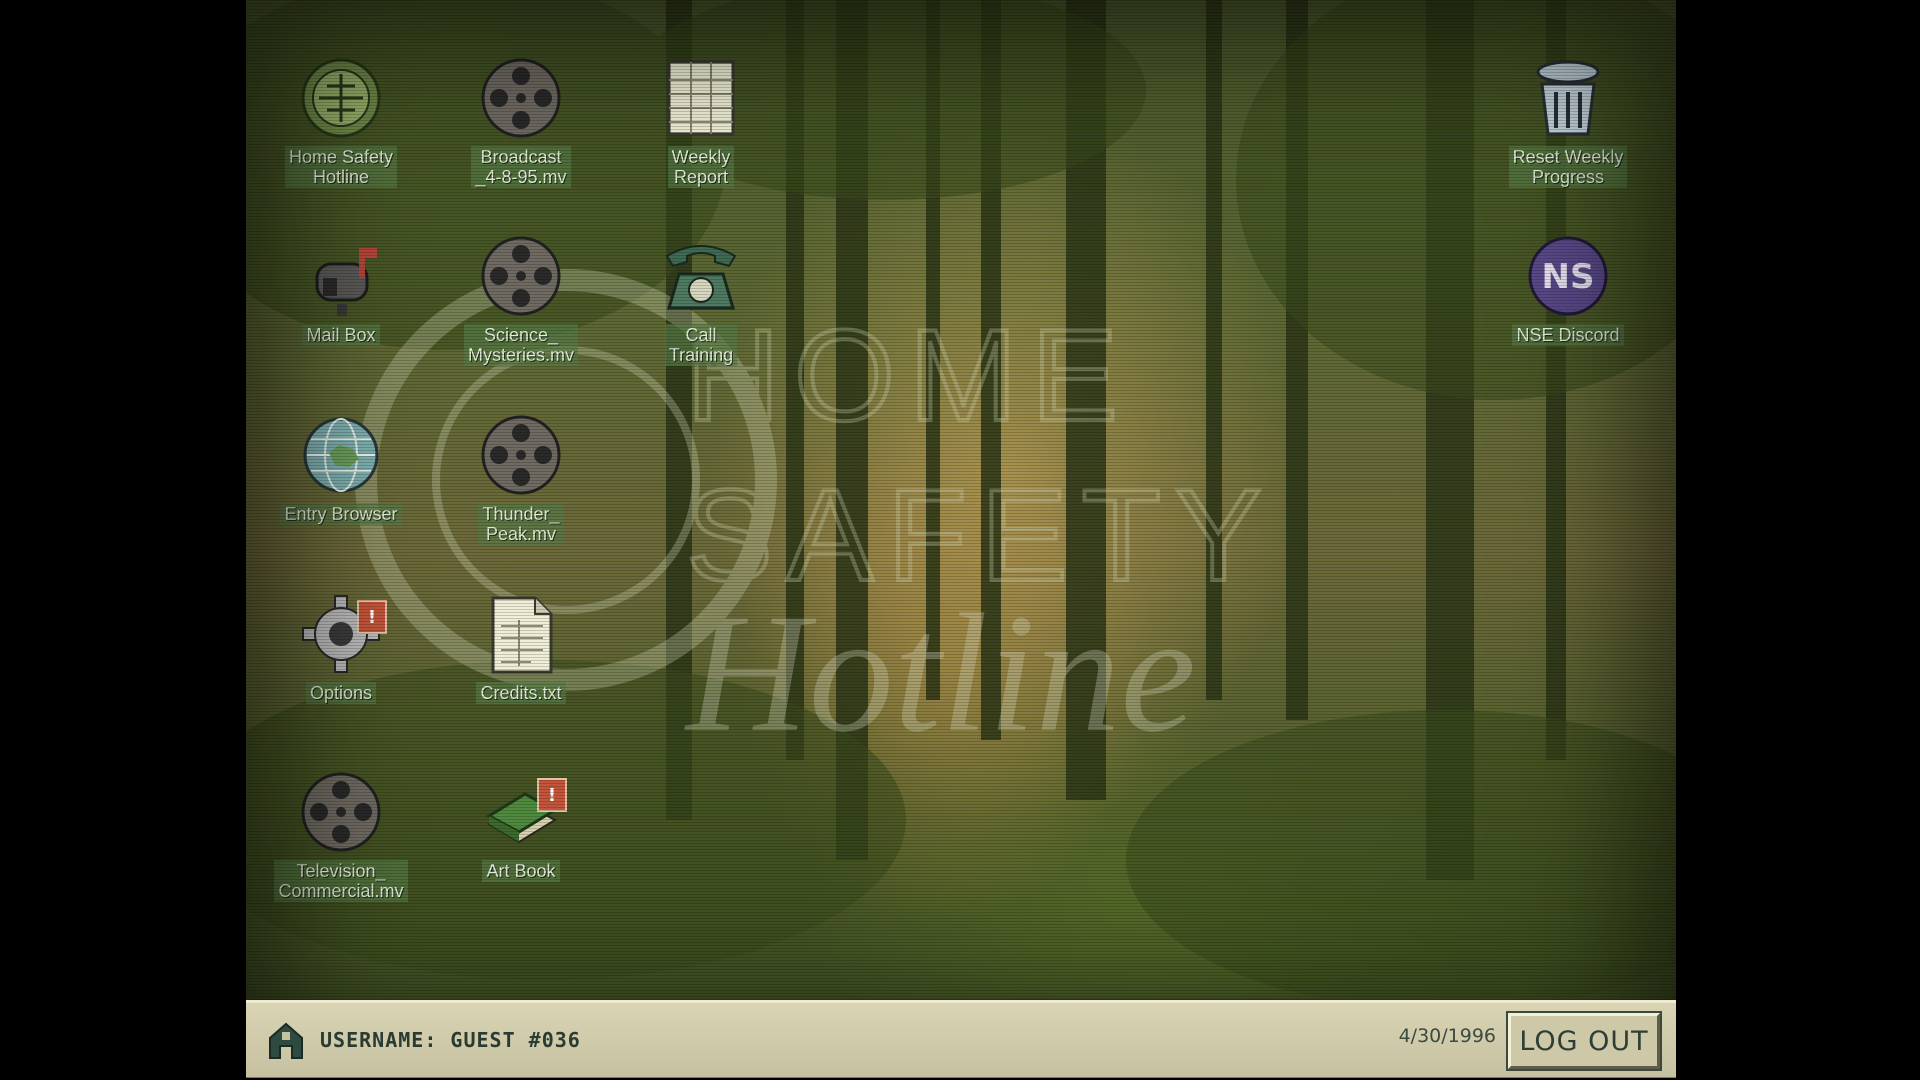  What do you see at coordinates (701, 98) in the screenshot?
I see `spreadsheet-icon` at bounding box center [701, 98].